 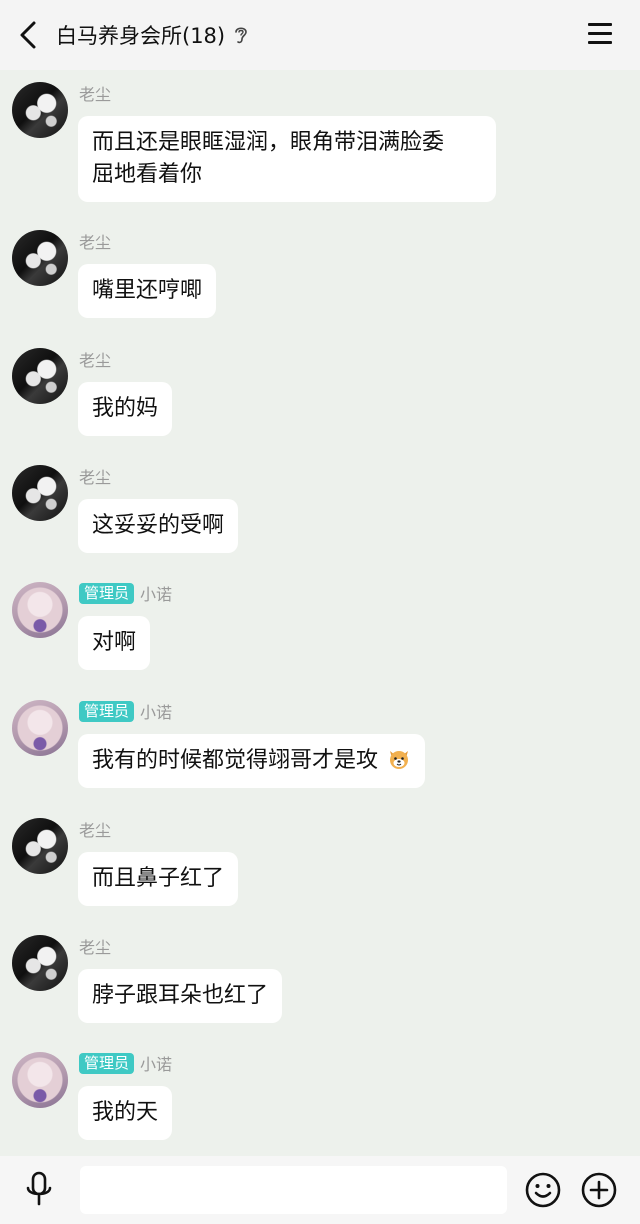 I want to click on message-bubble: 我的妈, so click(x=125, y=409).